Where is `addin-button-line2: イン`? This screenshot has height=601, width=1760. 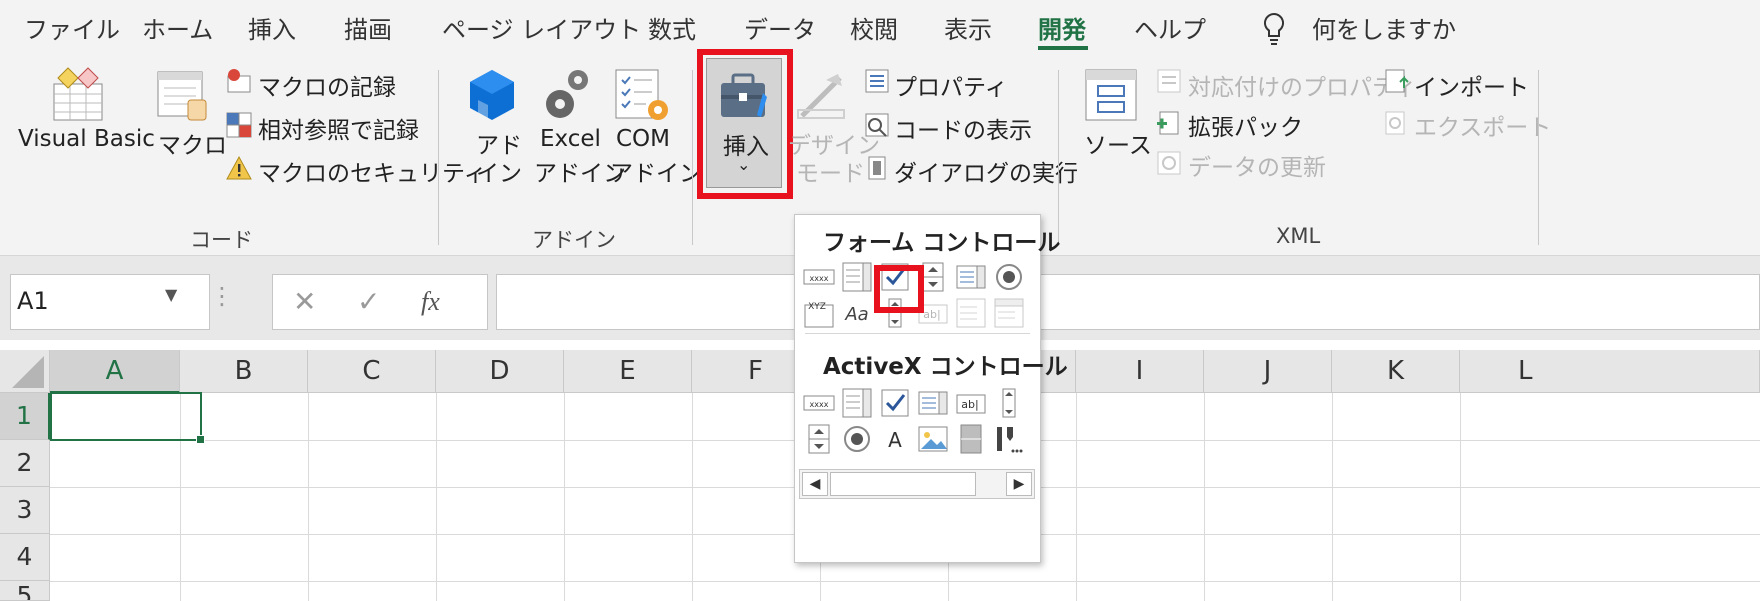
addin-button-line2: イン is located at coordinates (499, 171).